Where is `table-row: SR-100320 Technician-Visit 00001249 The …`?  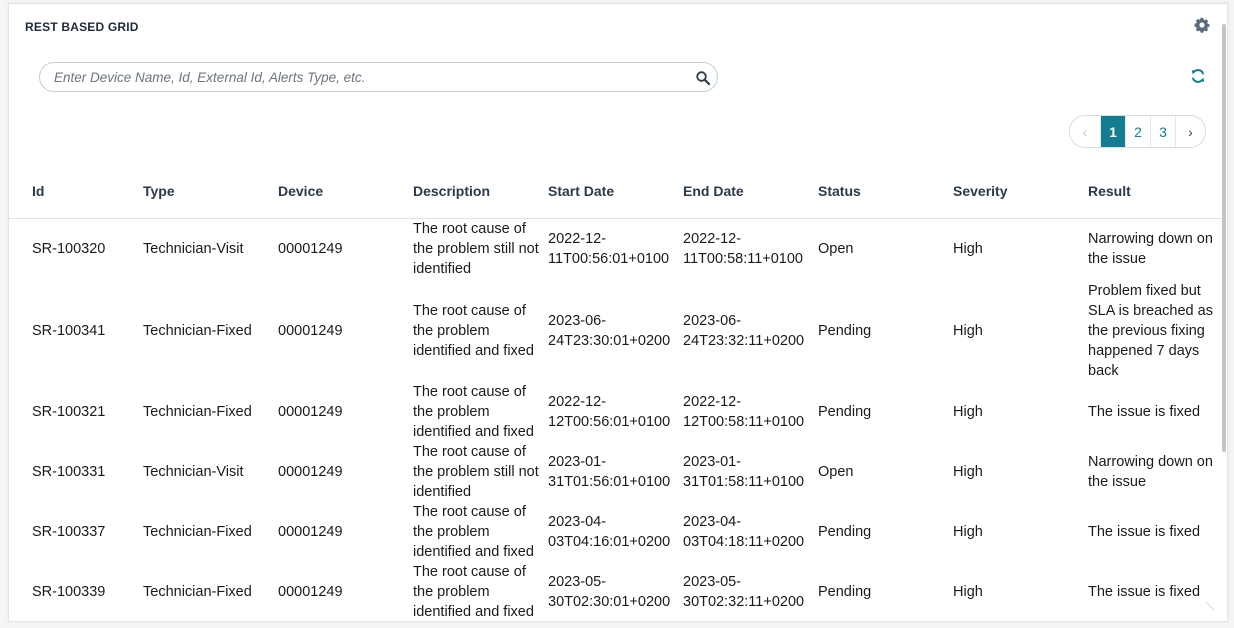
table-row: SR-100320 Technician-Visit 00001249 The … is located at coordinates (616, 249).